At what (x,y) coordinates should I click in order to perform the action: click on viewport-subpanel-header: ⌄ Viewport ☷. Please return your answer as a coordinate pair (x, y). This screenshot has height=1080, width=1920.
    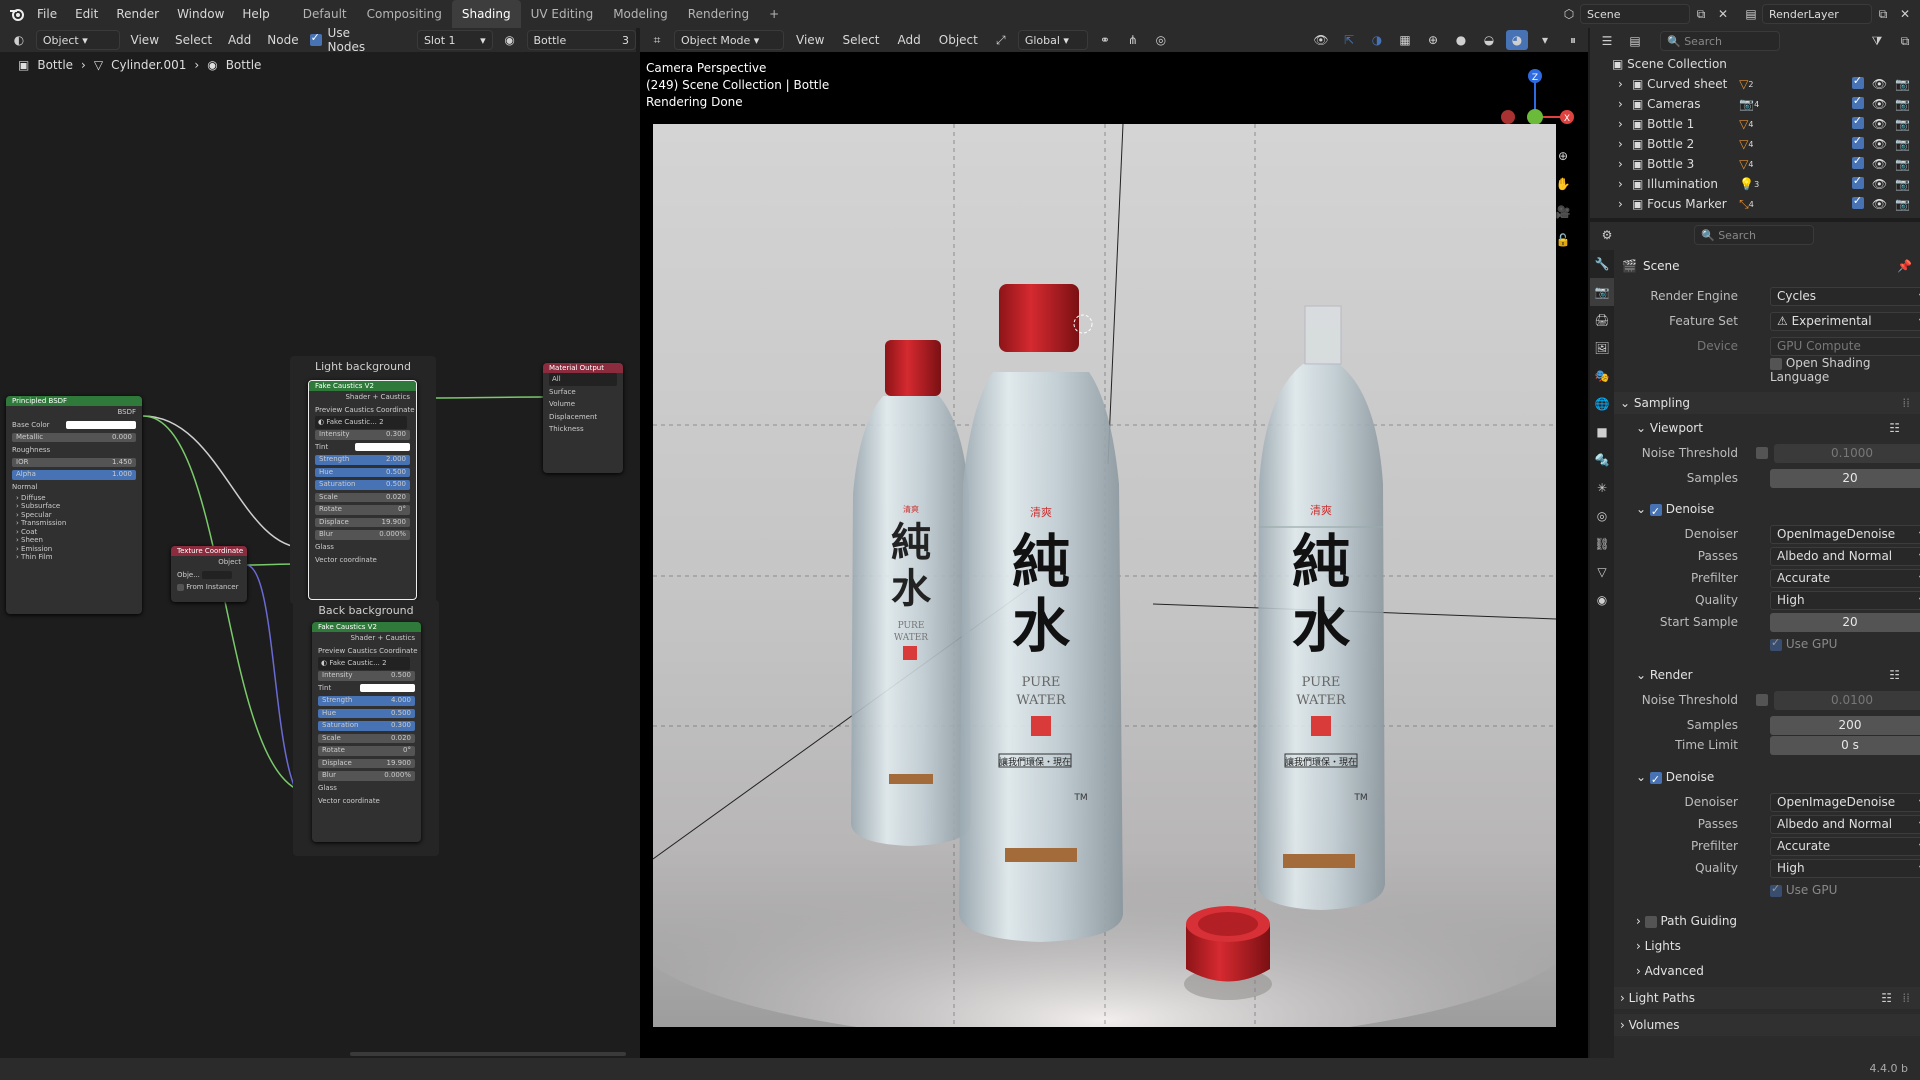
    Looking at the image, I should click on (1767, 428).